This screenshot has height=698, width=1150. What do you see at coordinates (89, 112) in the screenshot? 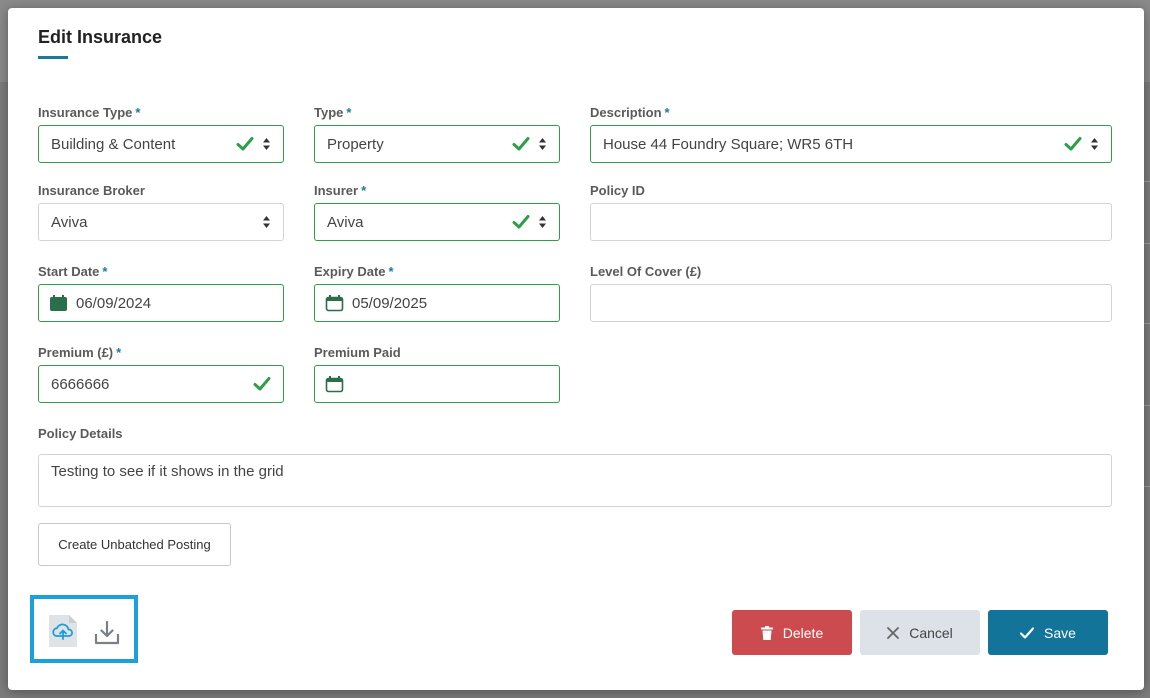
I see `insurance-type-label: Insurance Type *` at bounding box center [89, 112].